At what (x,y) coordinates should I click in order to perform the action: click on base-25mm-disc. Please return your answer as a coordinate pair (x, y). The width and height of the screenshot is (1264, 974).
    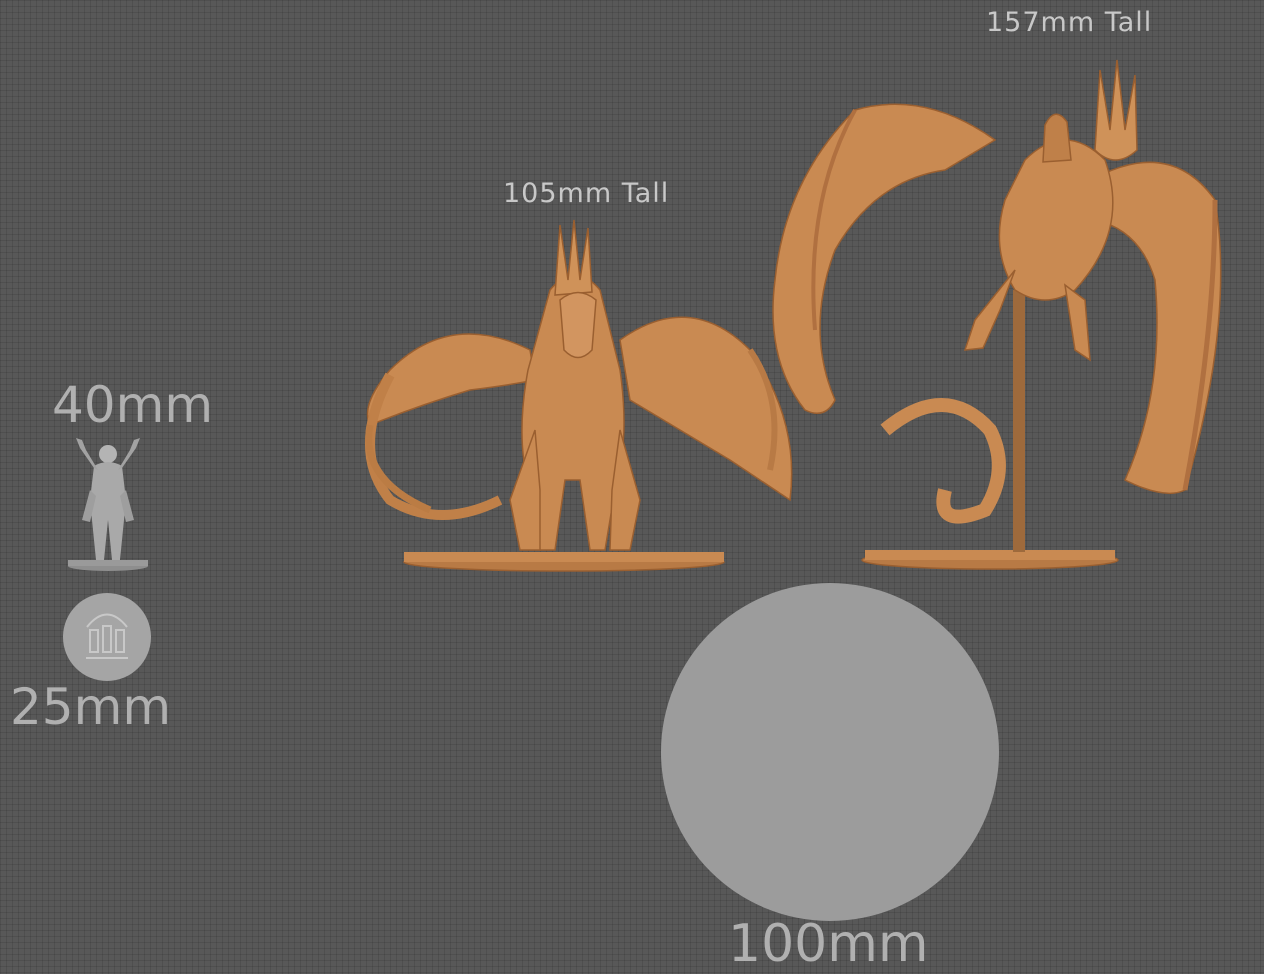
    Looking at the image, I should click on (107, 637).